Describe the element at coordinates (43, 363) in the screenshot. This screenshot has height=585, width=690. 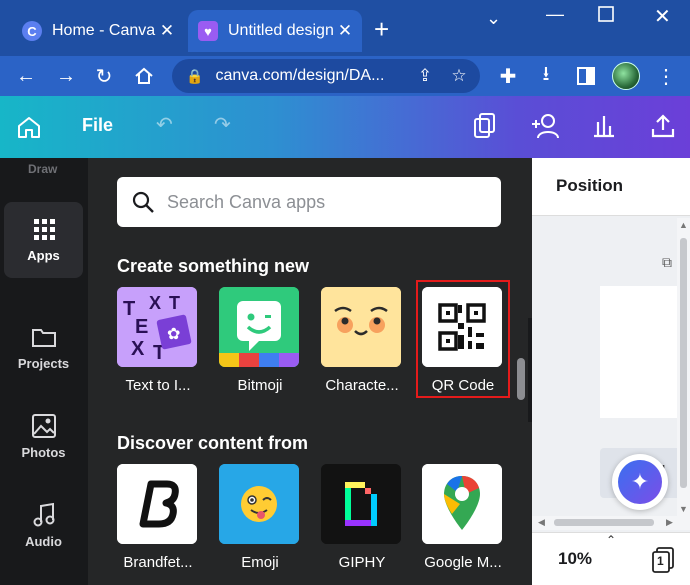
I see `sidebar-item-label: Projects` at that location.